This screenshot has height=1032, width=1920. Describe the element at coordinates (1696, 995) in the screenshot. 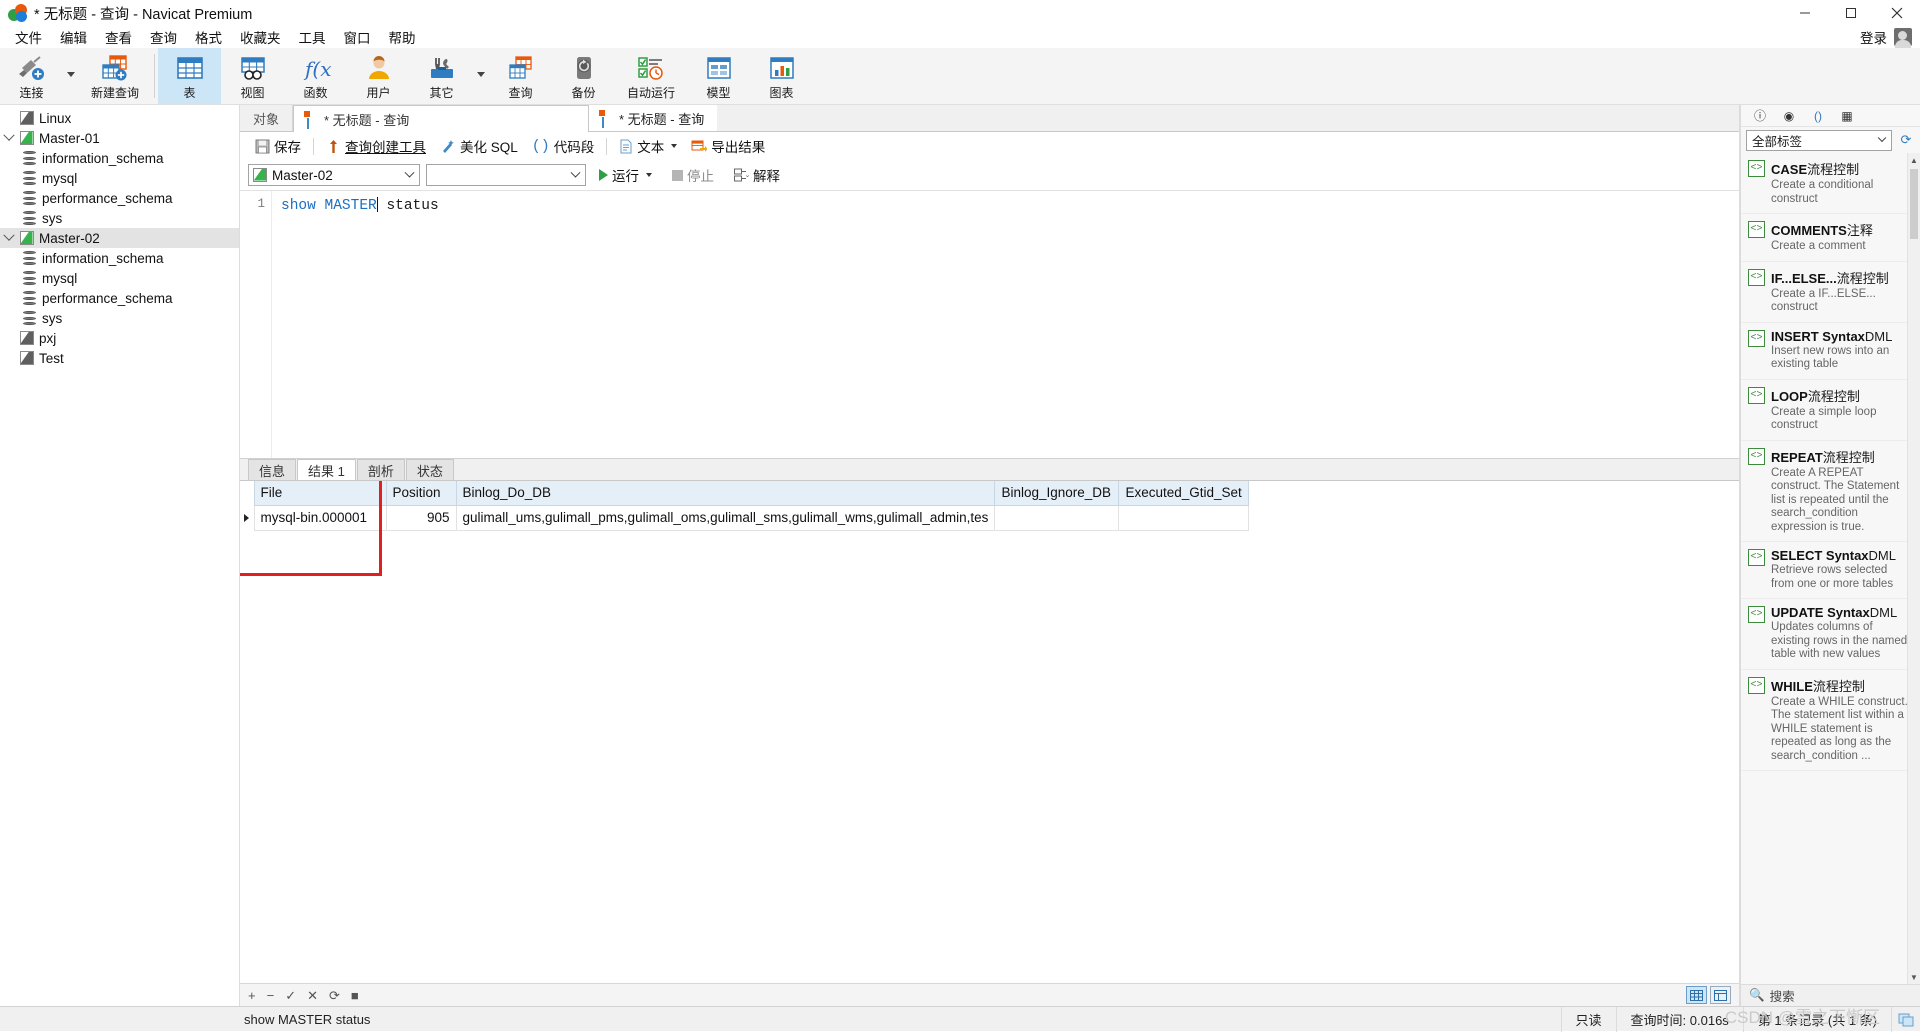

I see `grid-view-button` at that location.